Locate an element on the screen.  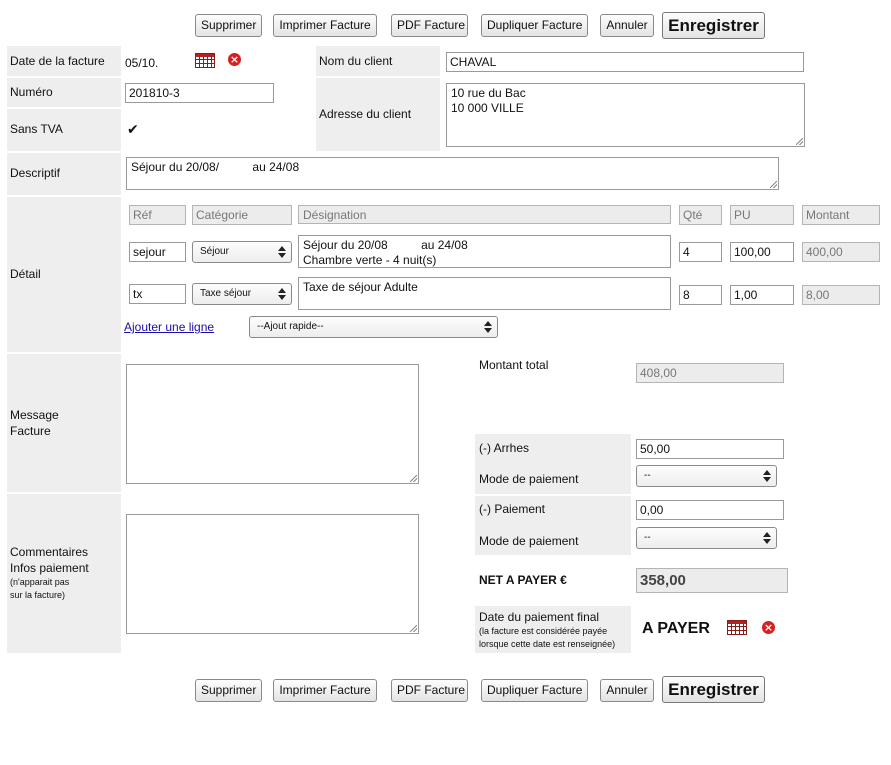
description-label: Descriptif is located at coordinates (35, 173).